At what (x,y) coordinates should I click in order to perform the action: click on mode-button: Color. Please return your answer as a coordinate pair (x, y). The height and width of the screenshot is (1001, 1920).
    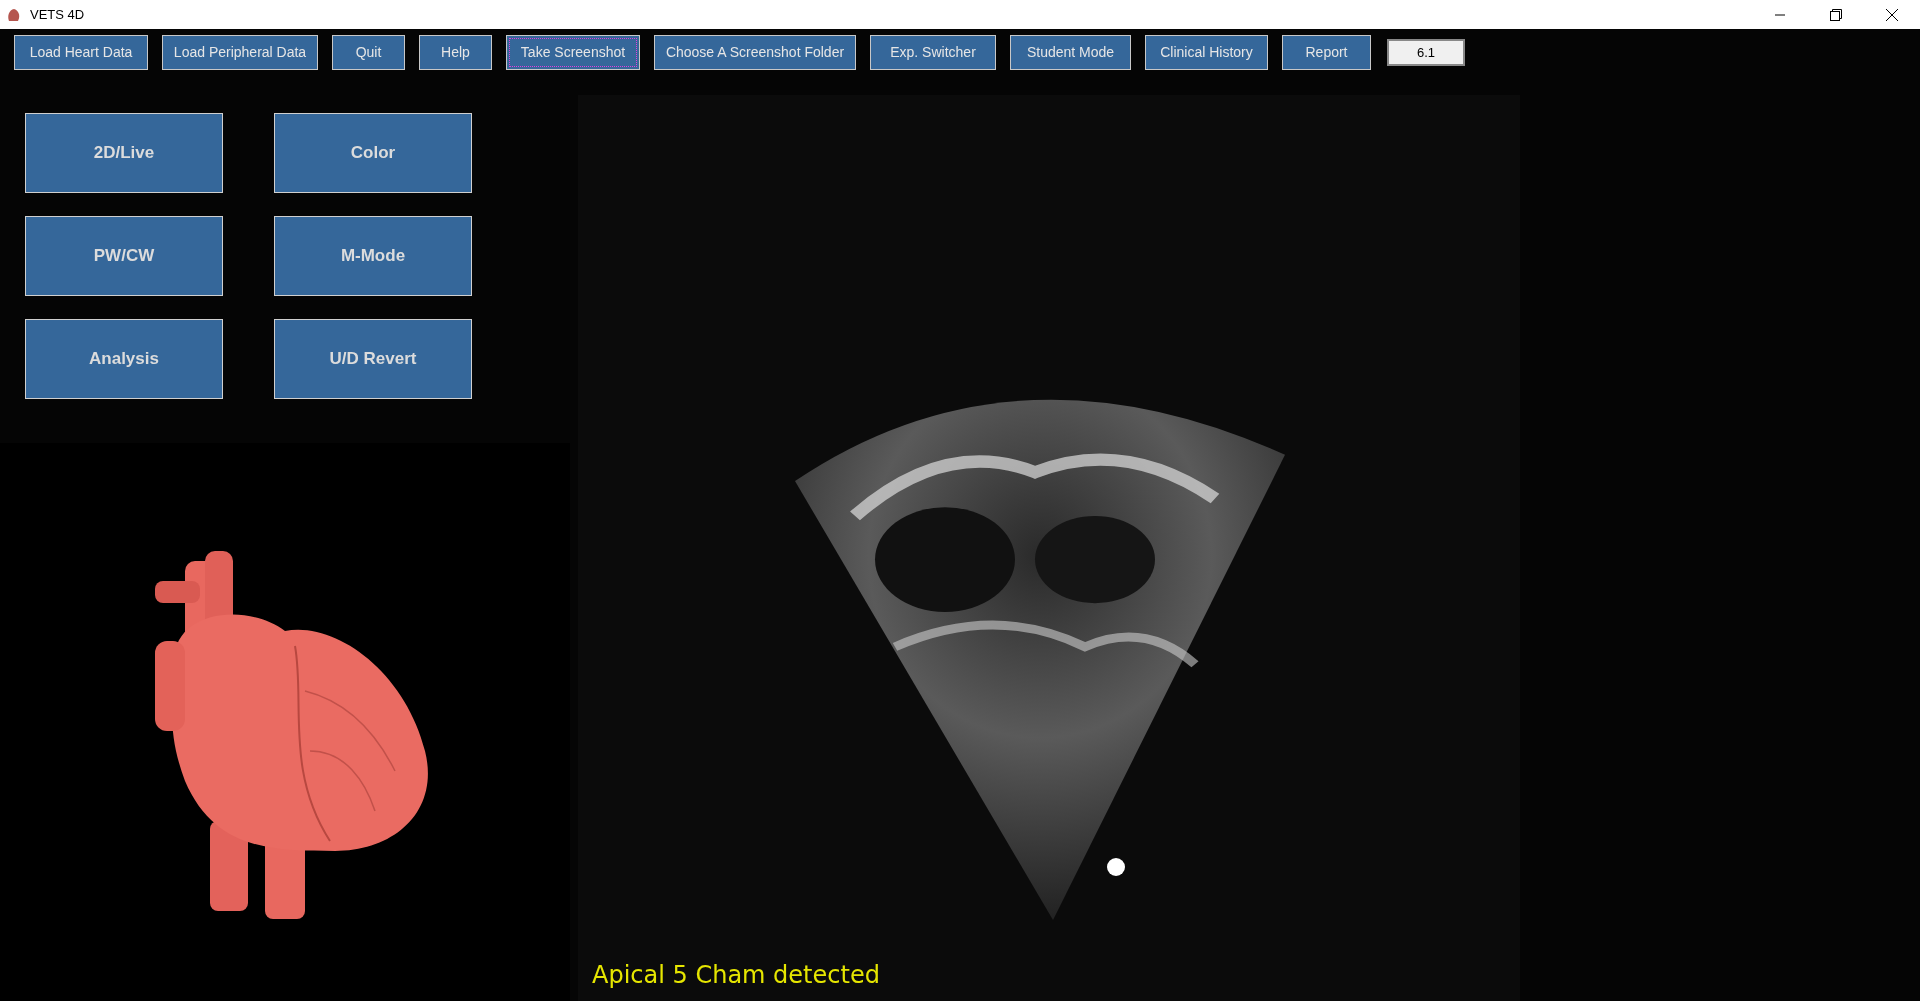
    Looking at the image, I should click on (373, 153).